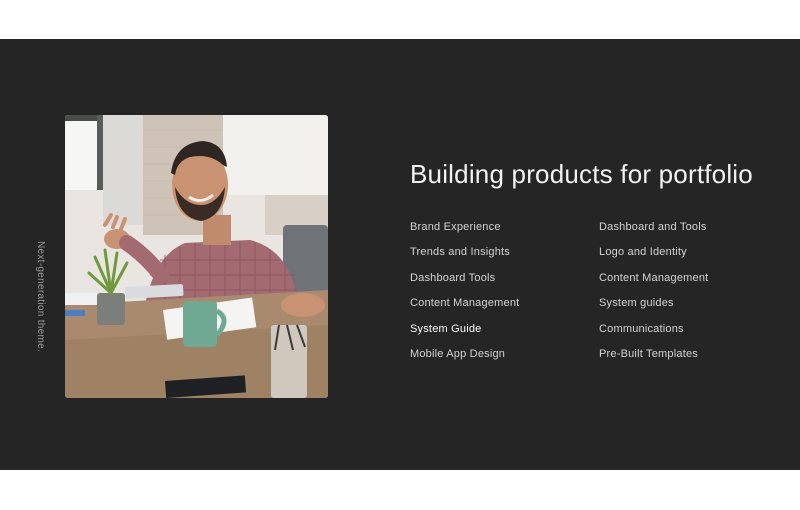  Describe the element at coordinates (653, 233) in the screenshot. I see `link-dashboard-and-tools: Dashboard and Tools` at that location.